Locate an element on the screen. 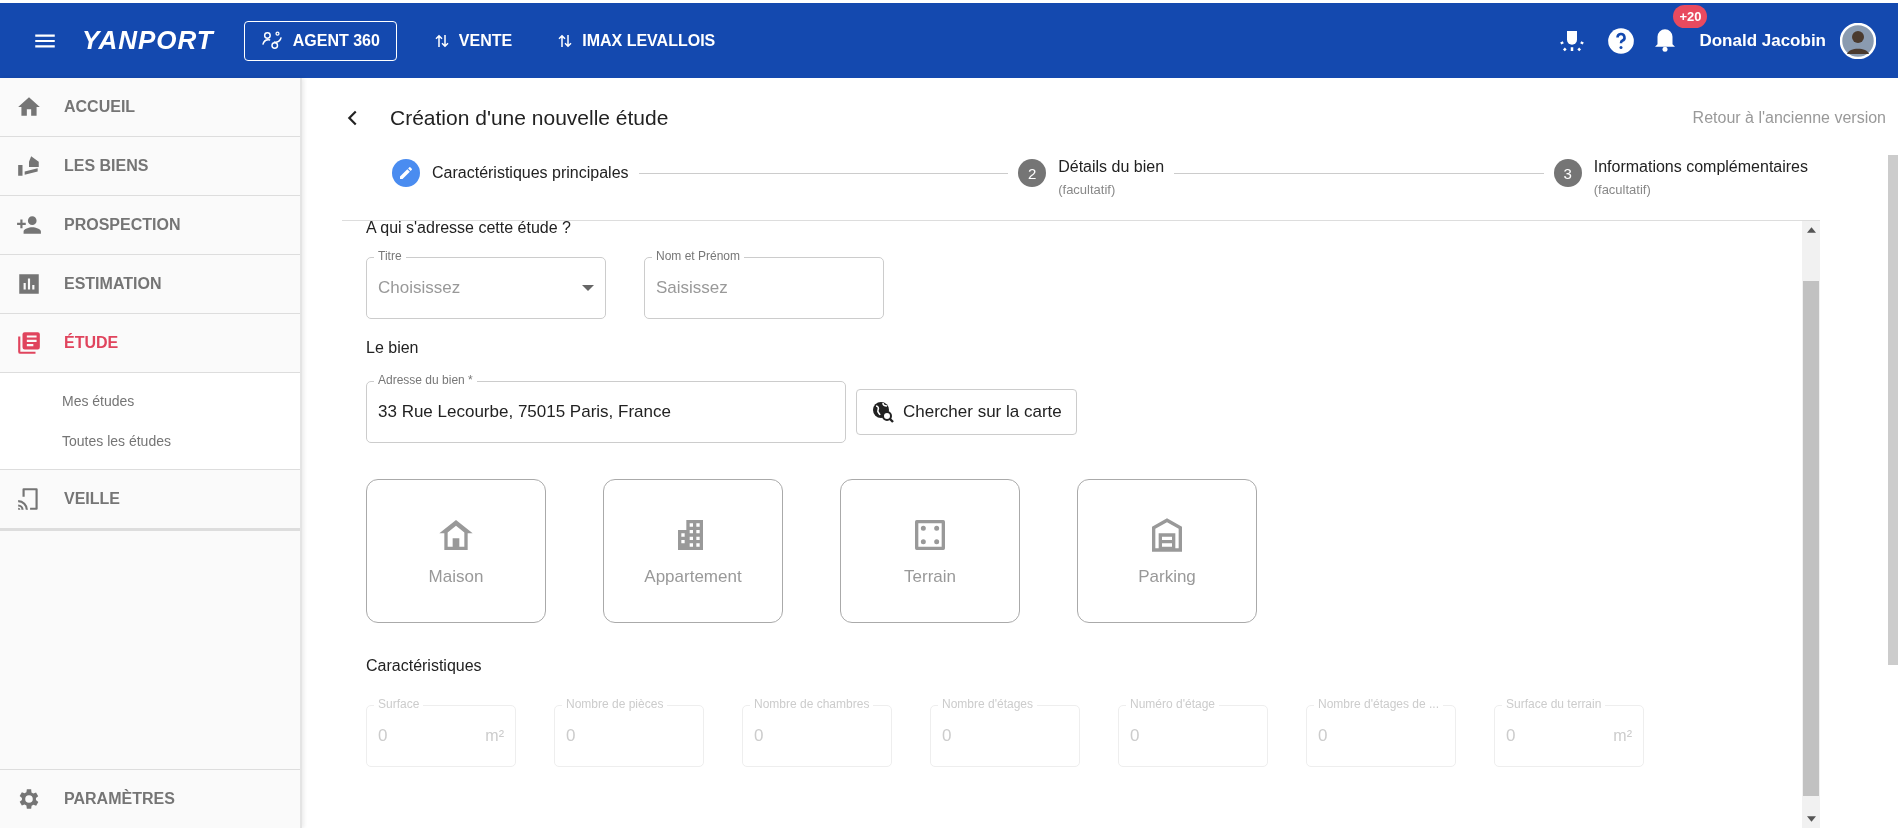 The image size is (1898, 828). bell-icon is located at coordinates (1665, 40).